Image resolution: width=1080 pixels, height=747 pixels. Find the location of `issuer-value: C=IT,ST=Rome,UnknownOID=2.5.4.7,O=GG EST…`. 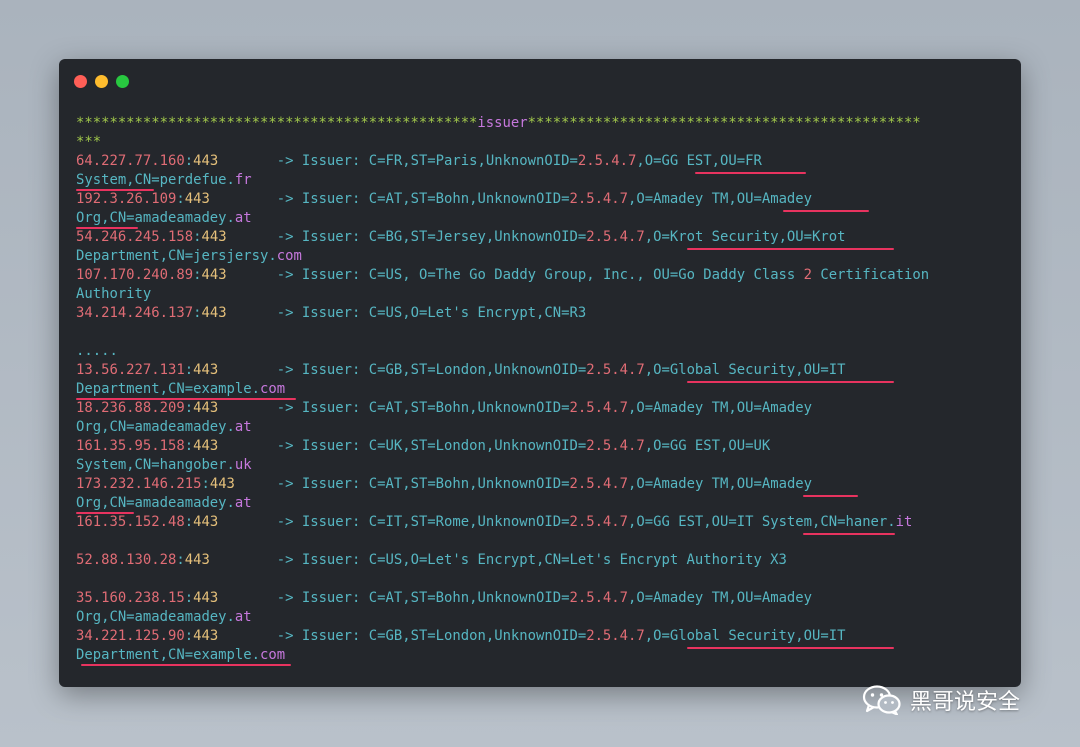

issuer-value: C=IT,ST=Rome,UnknownOID=2.5.4.7,O=GG EST… is located at coordinates (640, 522).